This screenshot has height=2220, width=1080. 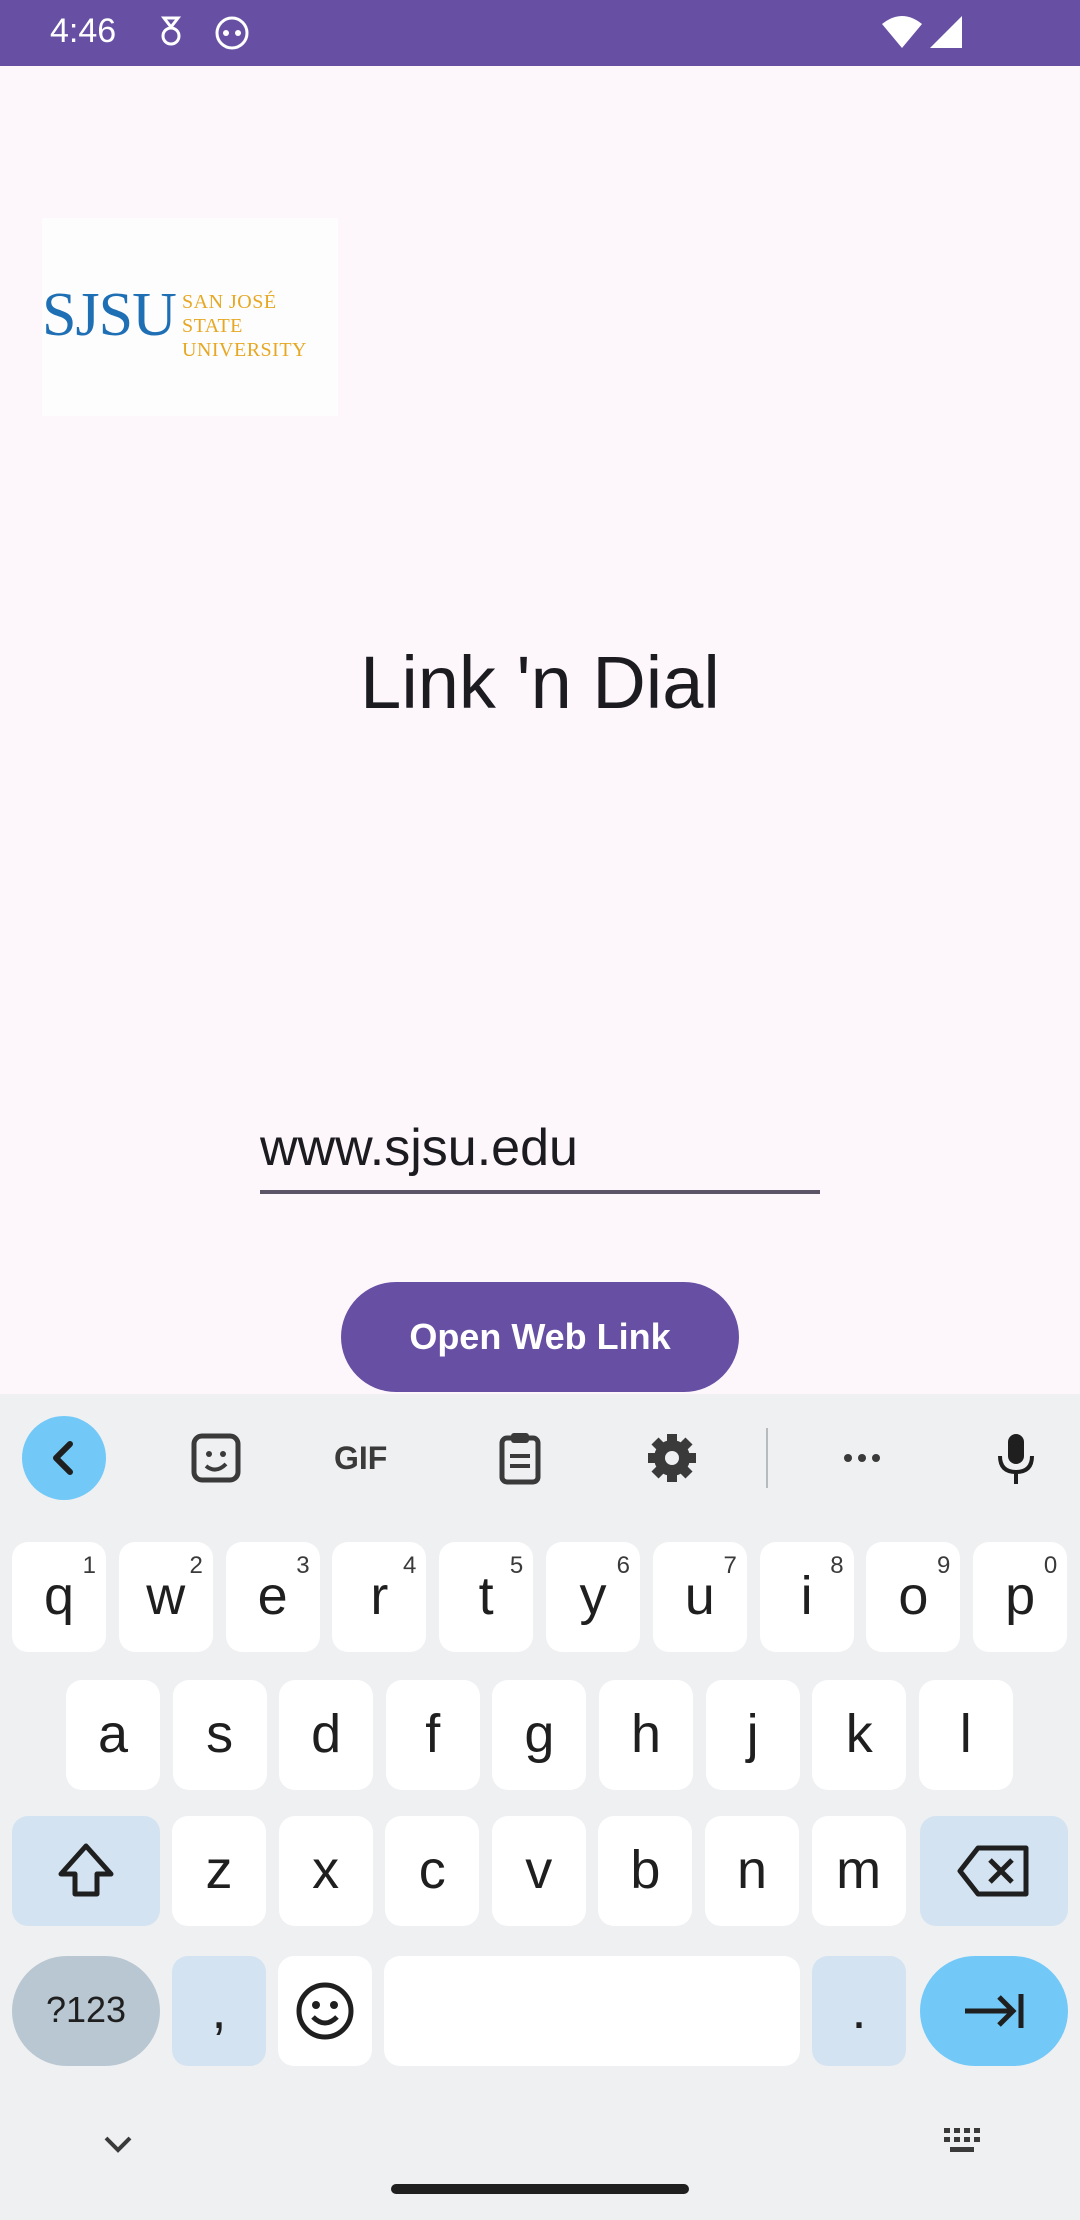 I want to click on key-e: e3, so click(x=272, y=1597).